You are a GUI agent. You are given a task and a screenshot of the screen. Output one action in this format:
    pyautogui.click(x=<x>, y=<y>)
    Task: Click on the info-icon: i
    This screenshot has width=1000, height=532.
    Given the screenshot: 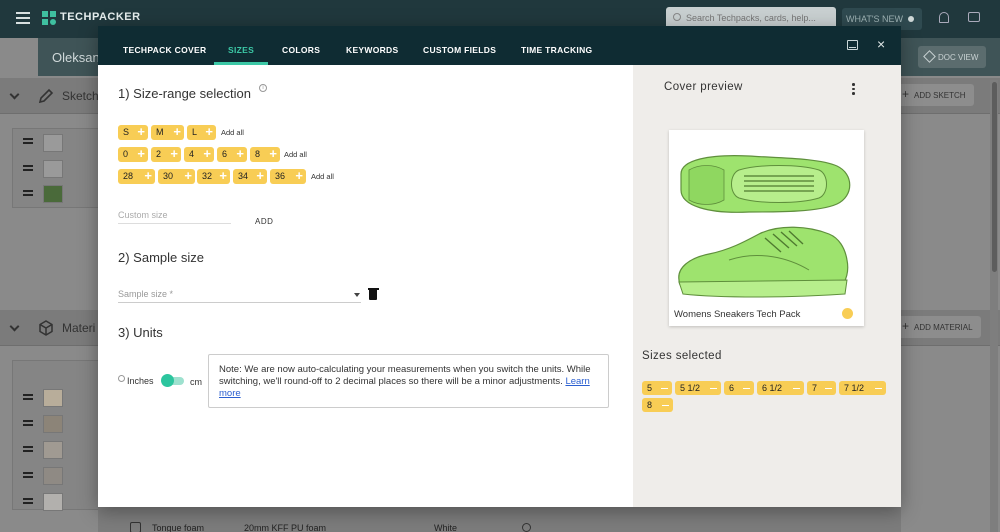 What is the action you would take?
    pyautogui.click(x=263, y=88)
    